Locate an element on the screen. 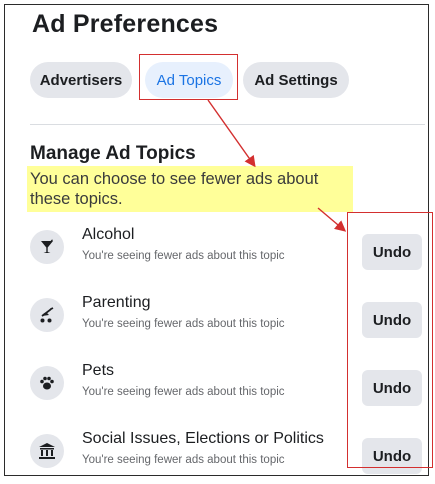 The image size is (435, 484). paw-icon is located at coordinates (47, 383).